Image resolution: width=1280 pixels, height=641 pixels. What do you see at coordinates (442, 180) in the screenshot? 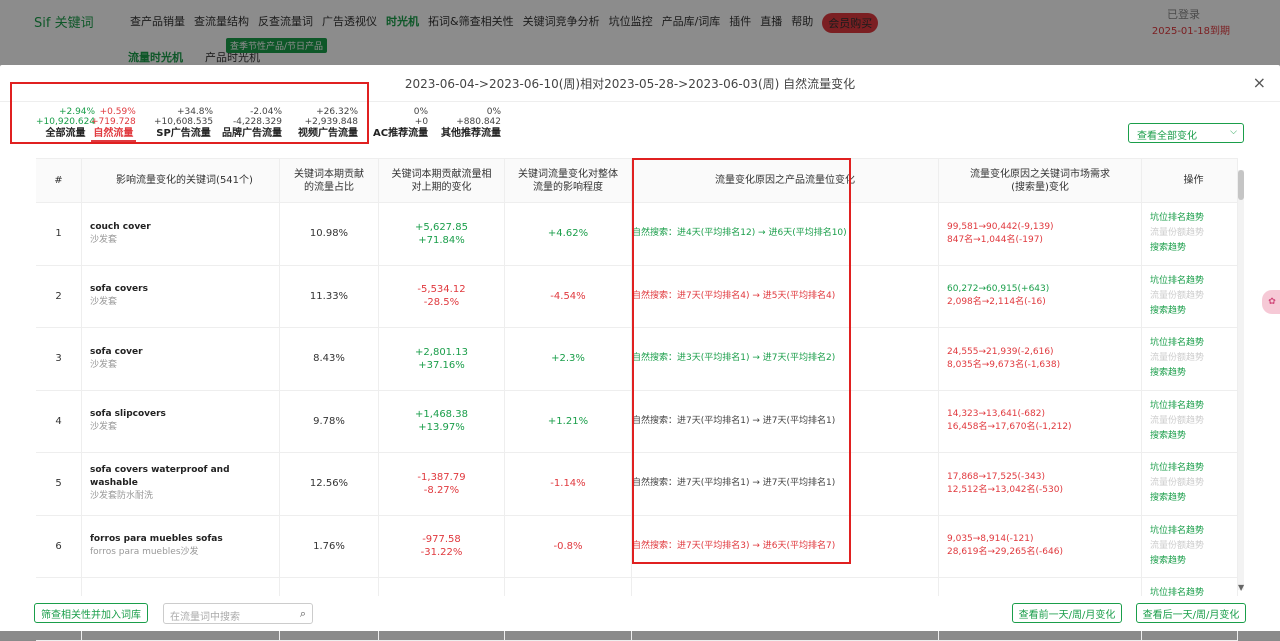
I see `column-header: 关键词本期贡献流量相对上期的变化` at bounding box center [442, 180].